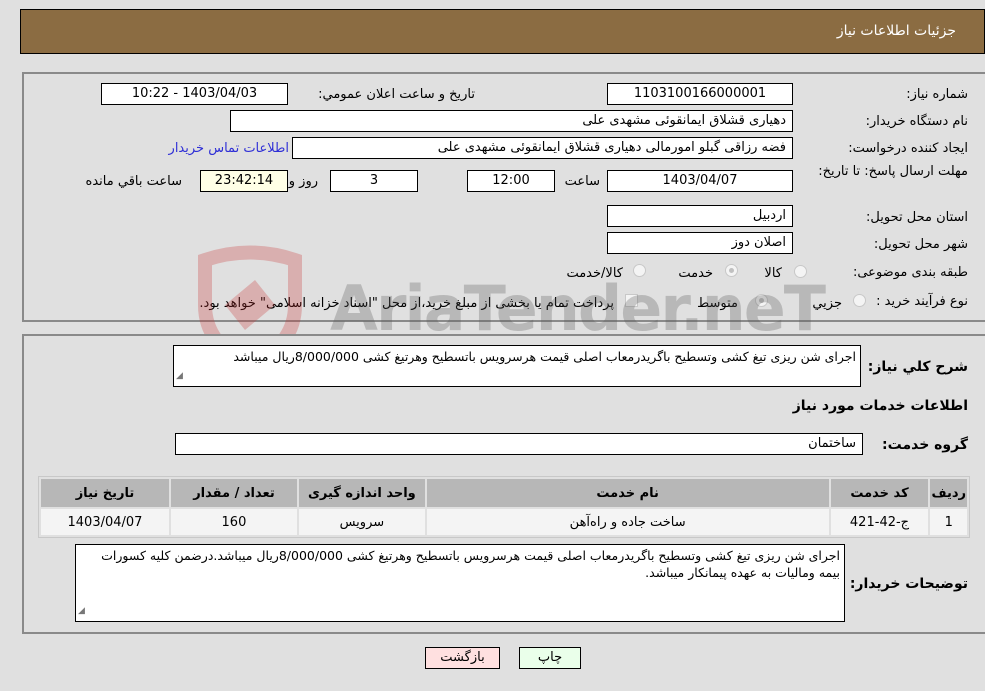 The width and height of the screenshot is (985, 691). What do you see at coordinates (937, 94) in the screenshot?
I see `need-number-label: شماره نیاز:` at bounding box center [937, 94].